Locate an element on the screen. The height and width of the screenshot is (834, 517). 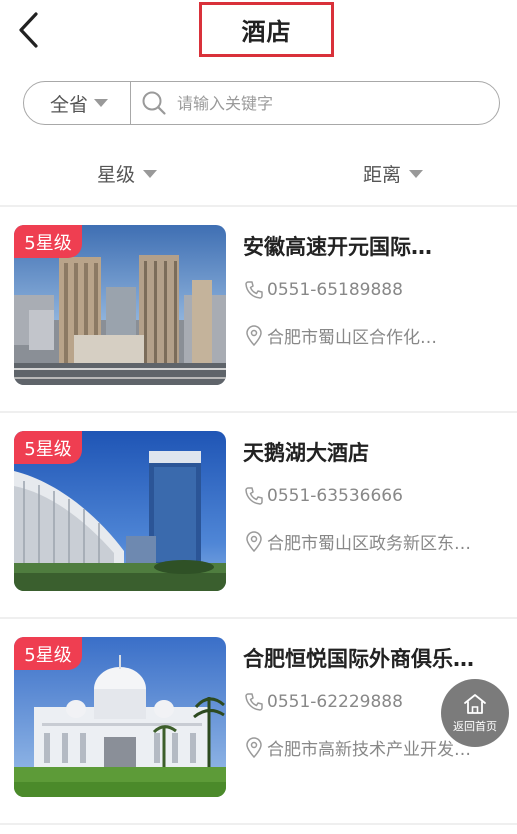
search-bar: 全省 is located at coordinates (261, 103).